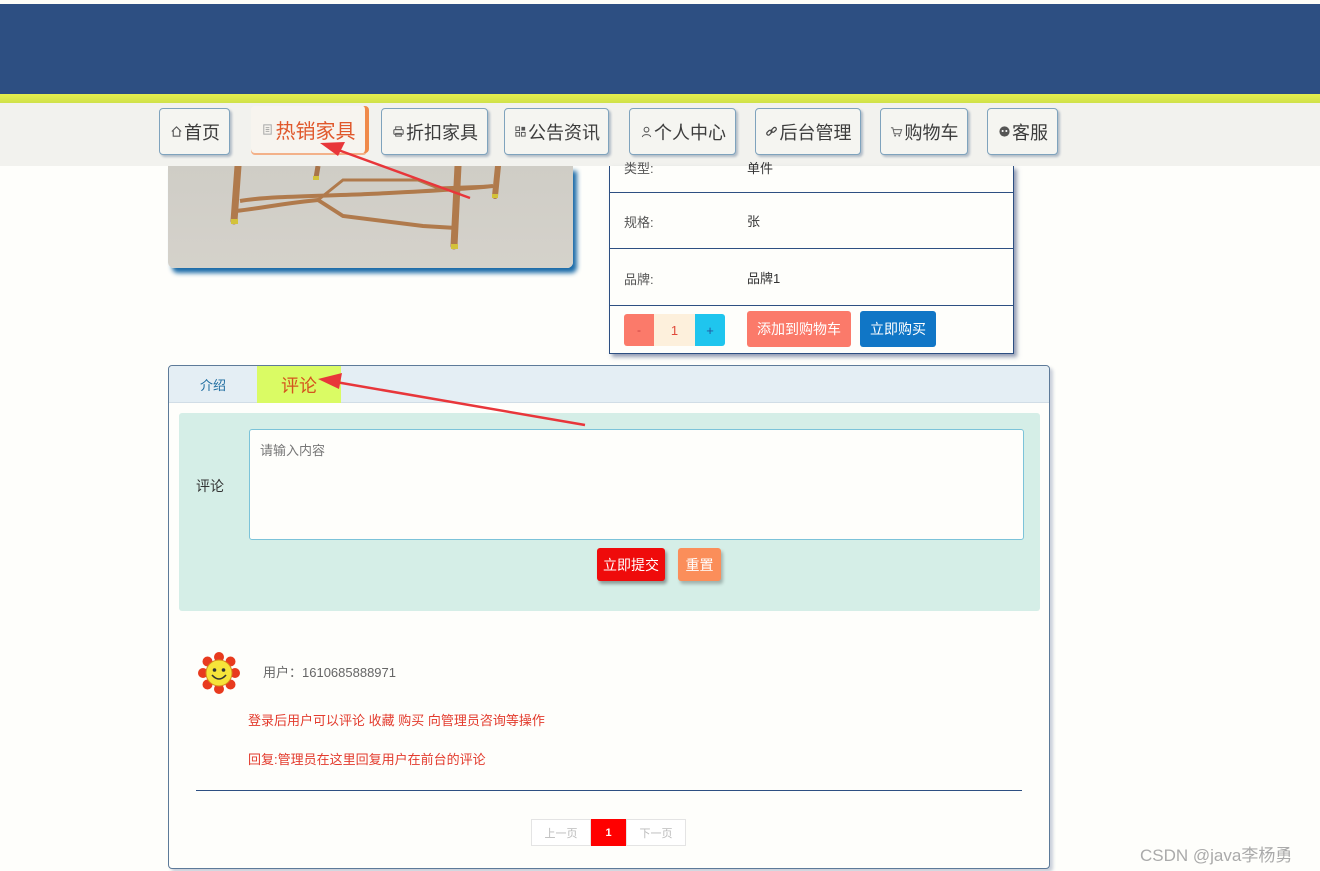 Image resolution: width=1320 pixels, height=871 pixels. What do you see at coordinates (639, 168) in the screenshot?
I see `info-key: 类型:` at bounding box center [639, 168].